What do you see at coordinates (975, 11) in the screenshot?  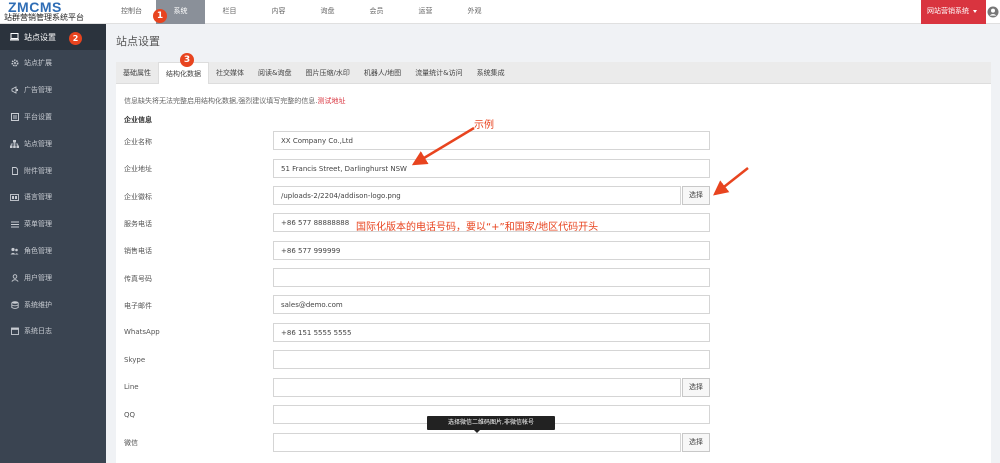 I see `caret-down-icon` at bounding box center [975, 11].